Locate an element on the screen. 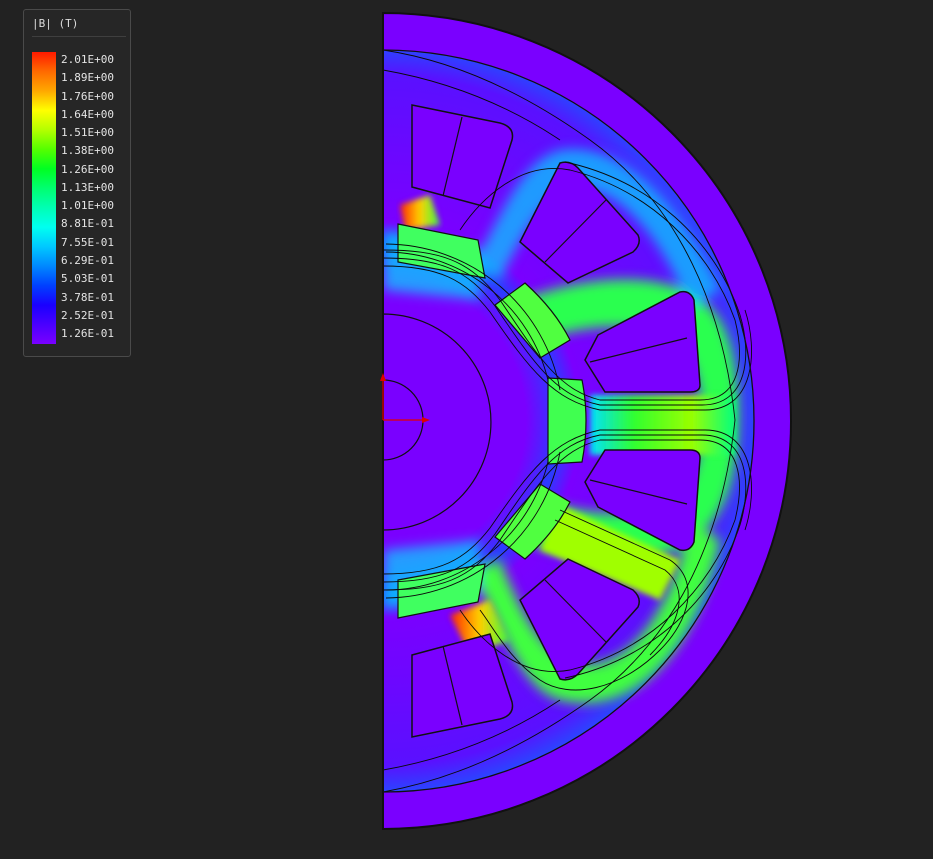  legend-tick-label: 1.64E+00 is located at coordinates (87, 114).